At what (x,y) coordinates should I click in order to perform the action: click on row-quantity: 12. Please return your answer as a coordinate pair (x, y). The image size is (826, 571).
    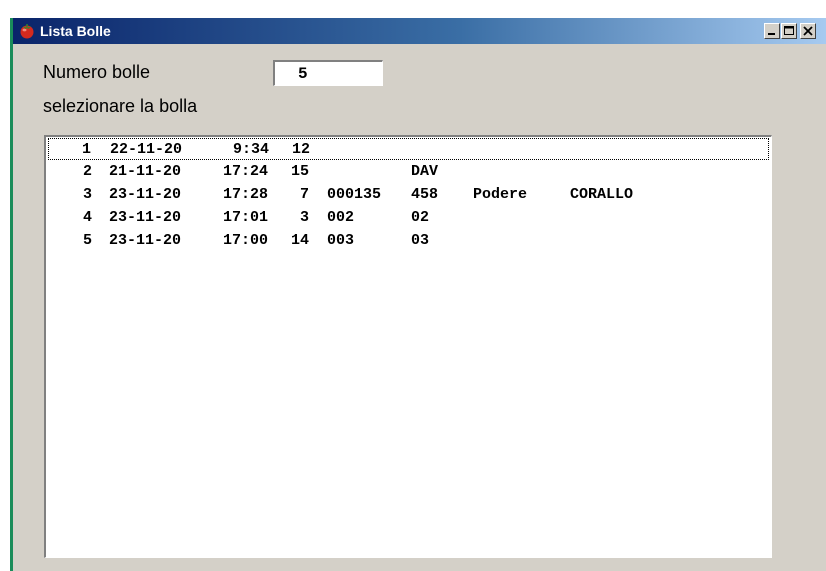
    Looking at the image, I should click on (300, 149).